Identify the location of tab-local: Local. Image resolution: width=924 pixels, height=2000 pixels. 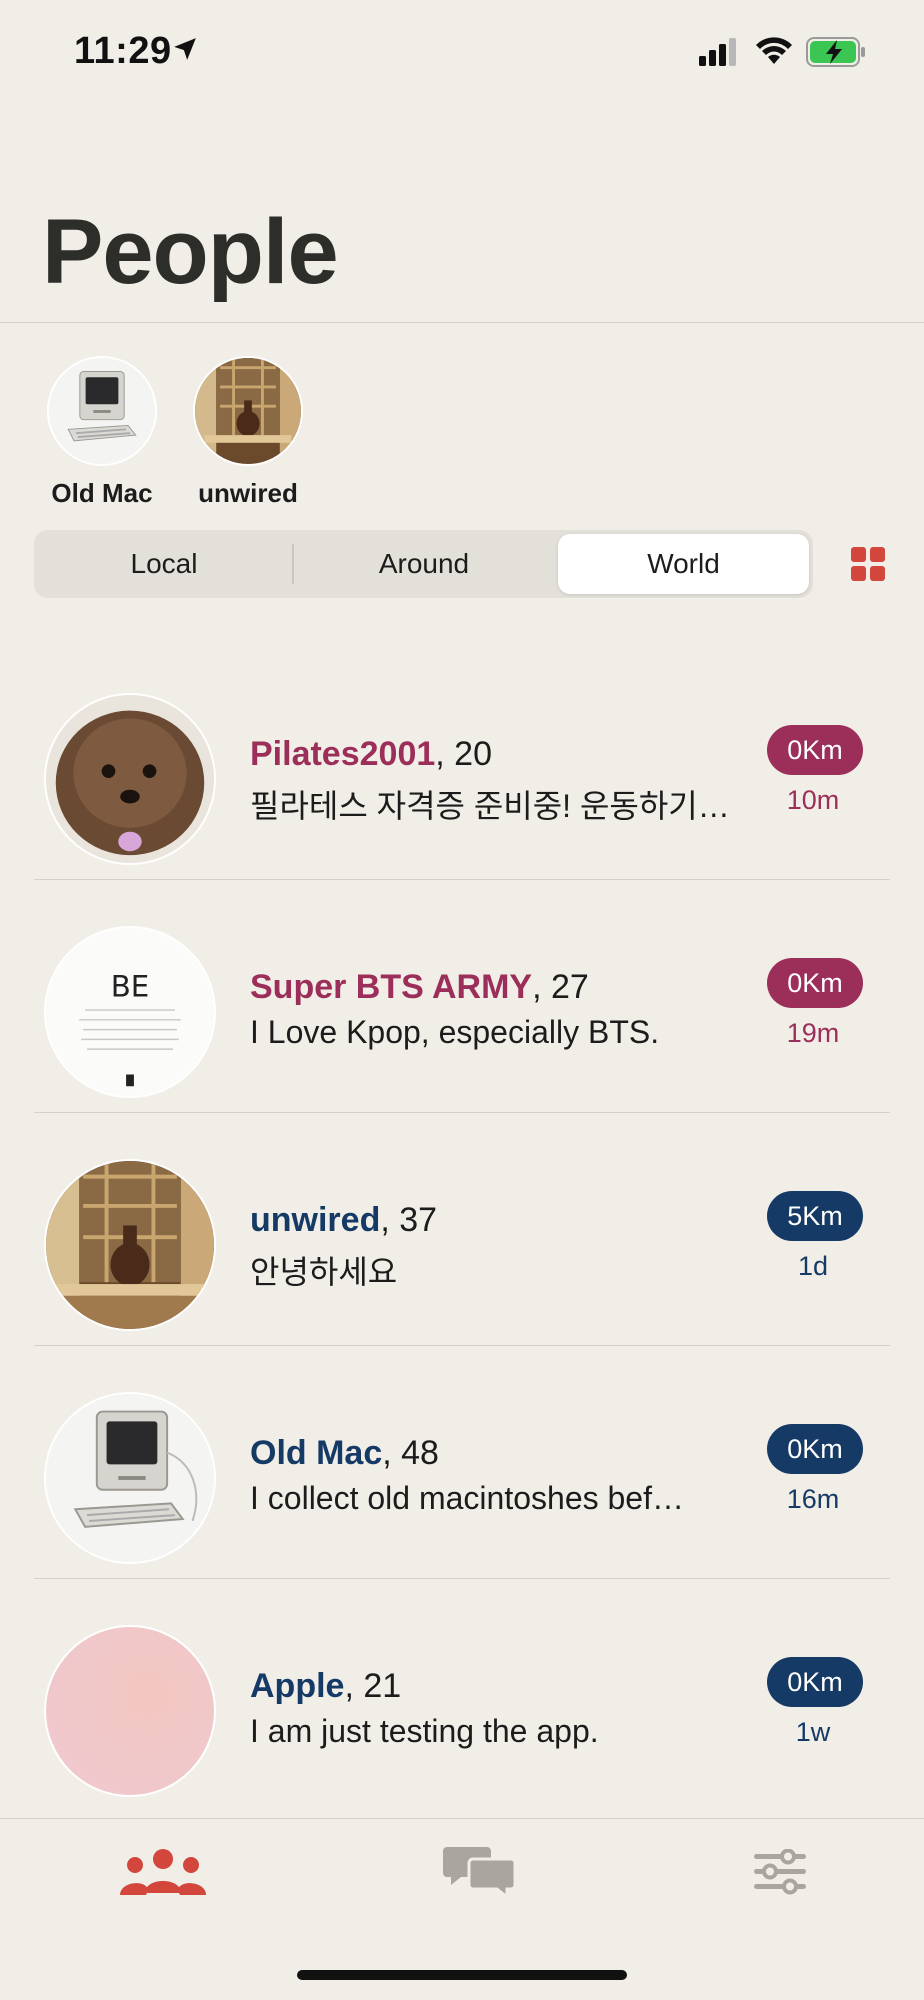
(164, 564).